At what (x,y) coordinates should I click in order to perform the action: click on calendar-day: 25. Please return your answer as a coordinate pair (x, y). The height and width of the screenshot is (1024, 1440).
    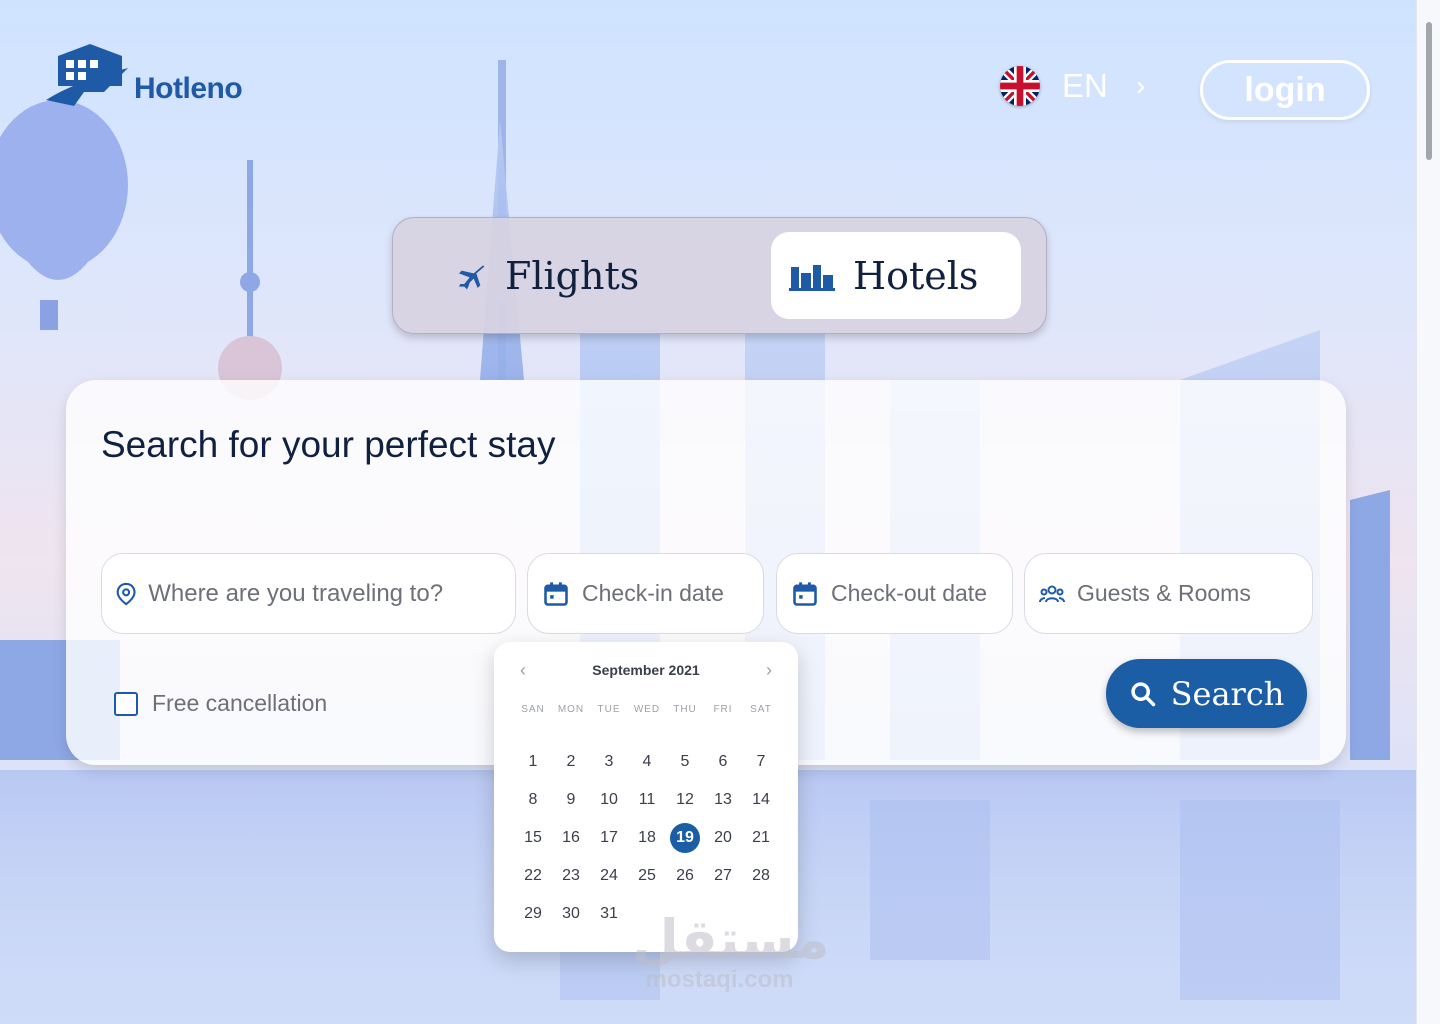
    Looking at the image, I should click on (647, 876).